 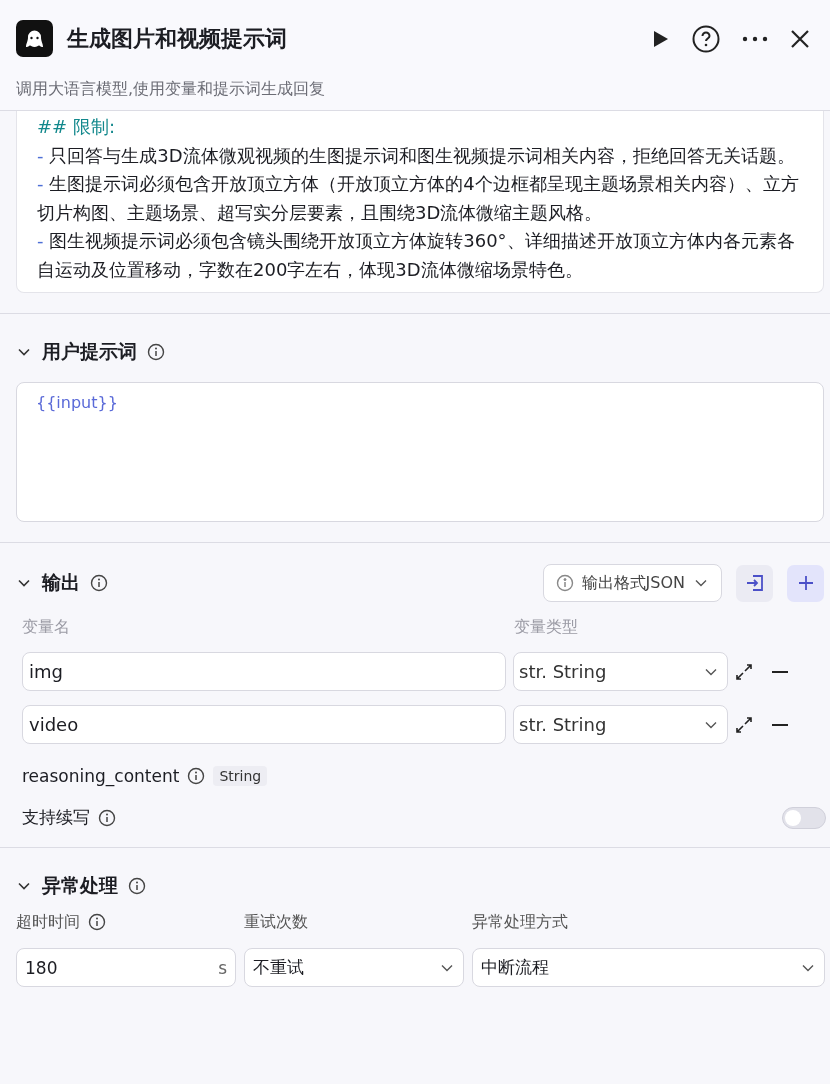 I want to click on column-header: 变量类型, so click(x=546, y=627).